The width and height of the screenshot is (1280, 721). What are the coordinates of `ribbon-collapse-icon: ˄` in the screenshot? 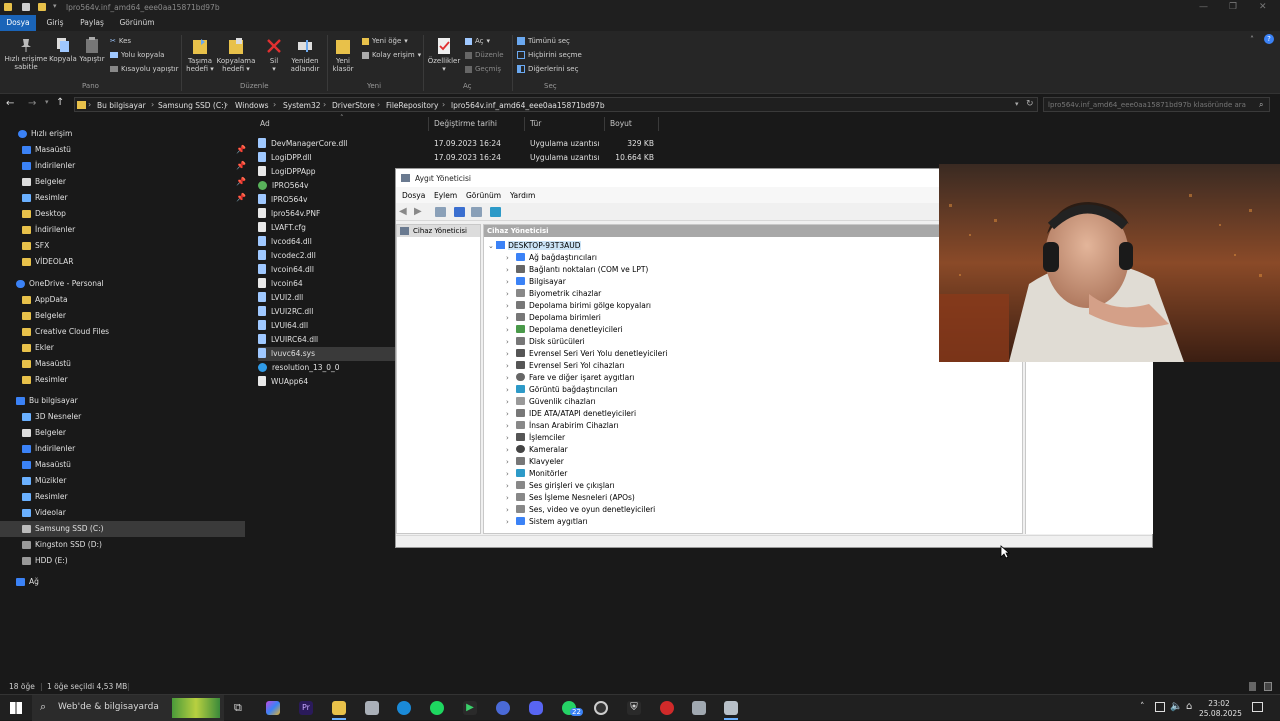 It's located at (1252, 39).